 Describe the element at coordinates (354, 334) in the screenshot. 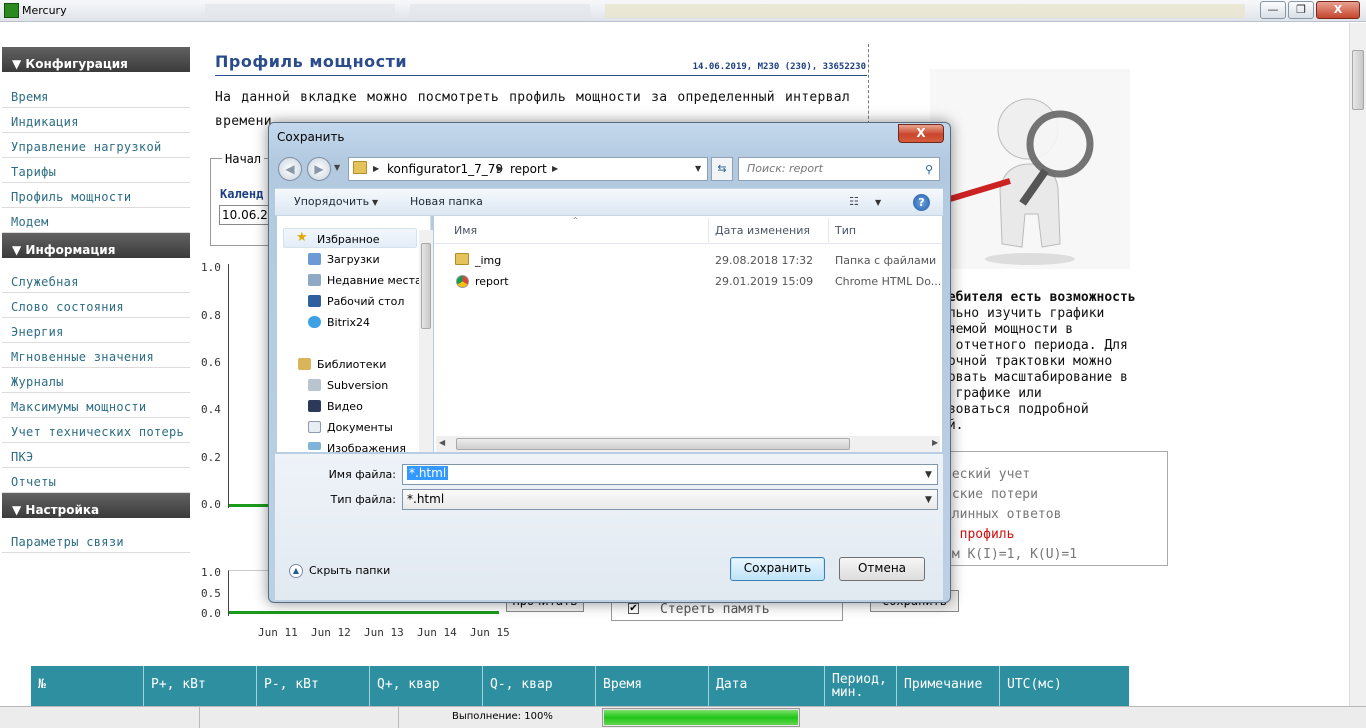

I see `navigation-tree` at that location.